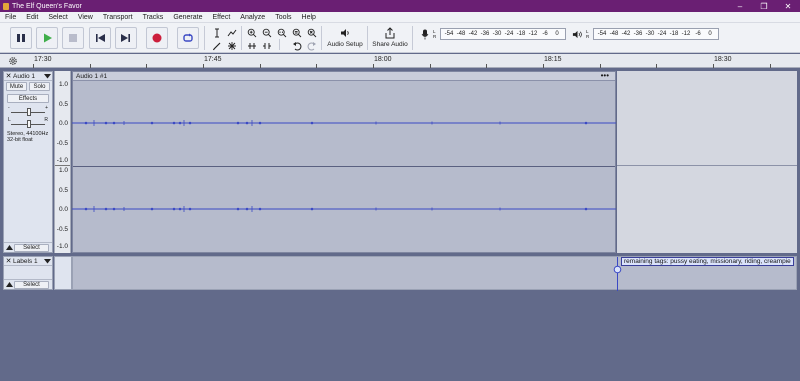 The height and width of the screenshot is (381, 800). Describe the element at coordinates (28, 273) in the screenshot. I see `label-track-panel: ✕ Labels 1 Select` at that location.